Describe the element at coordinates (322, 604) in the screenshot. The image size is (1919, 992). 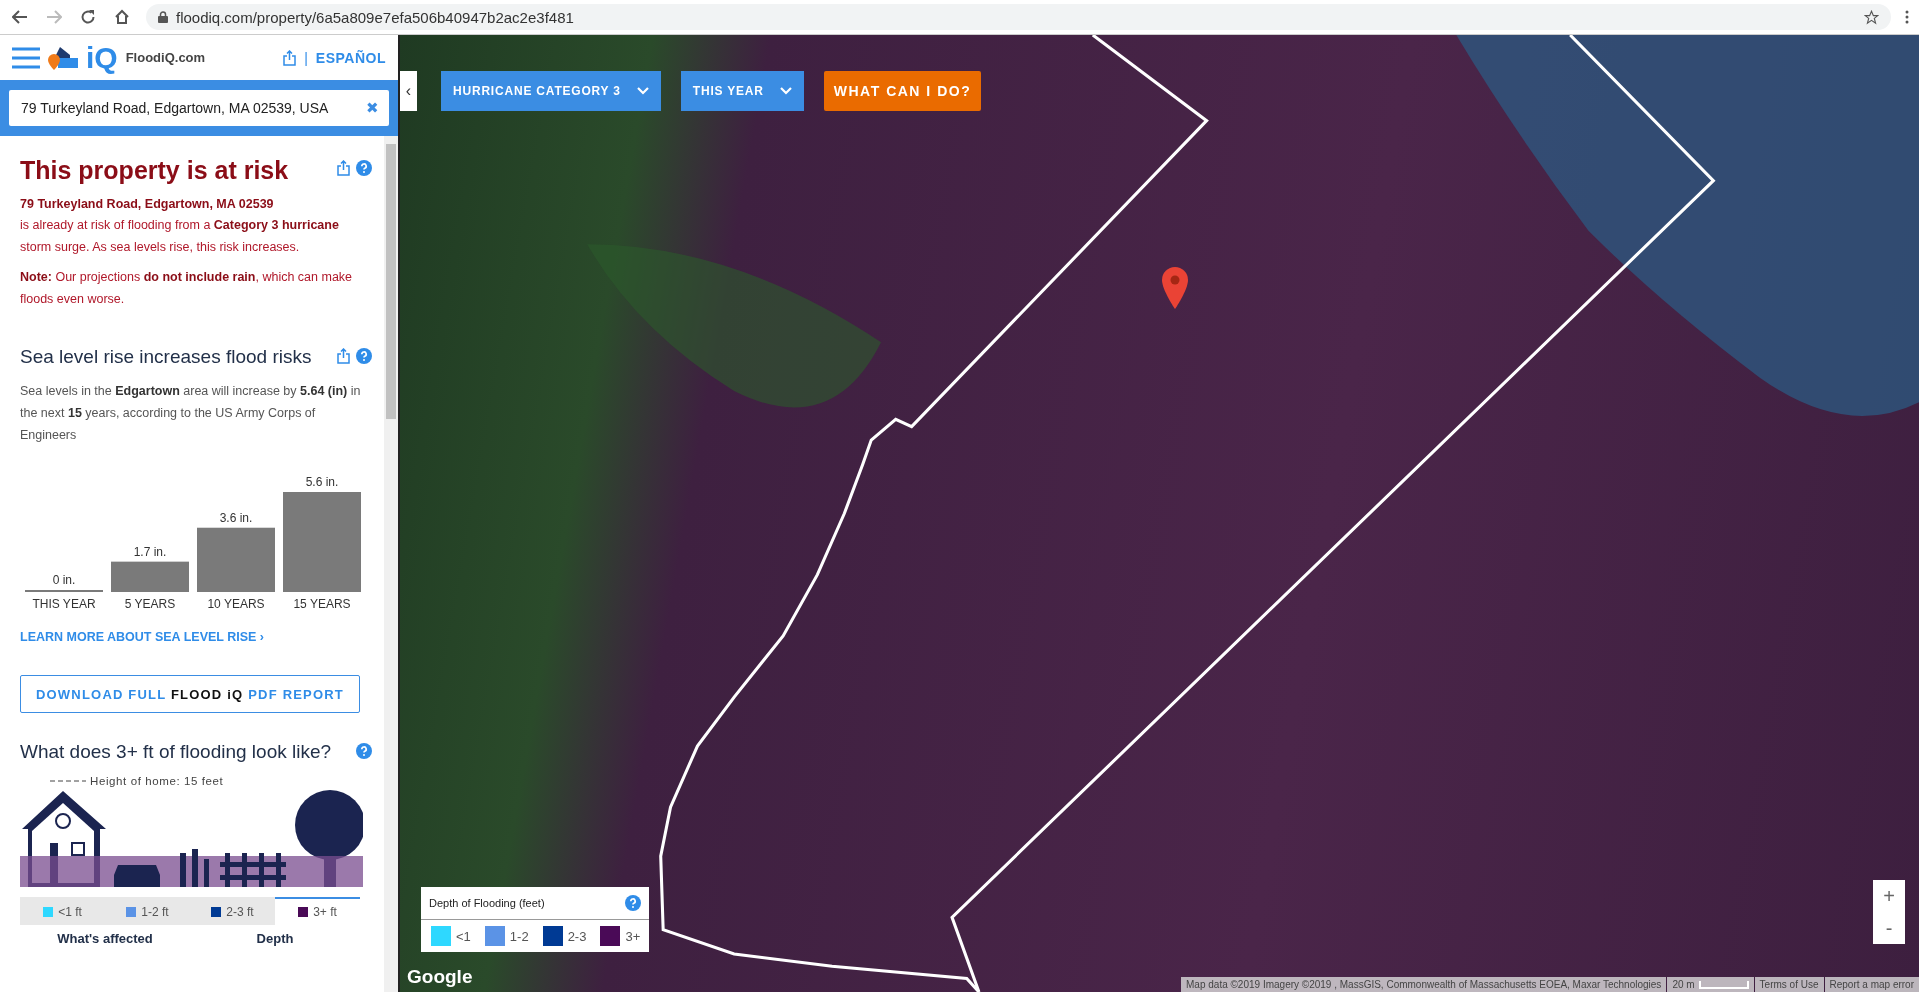
I see `category-label: 15 YEARS` at that location.